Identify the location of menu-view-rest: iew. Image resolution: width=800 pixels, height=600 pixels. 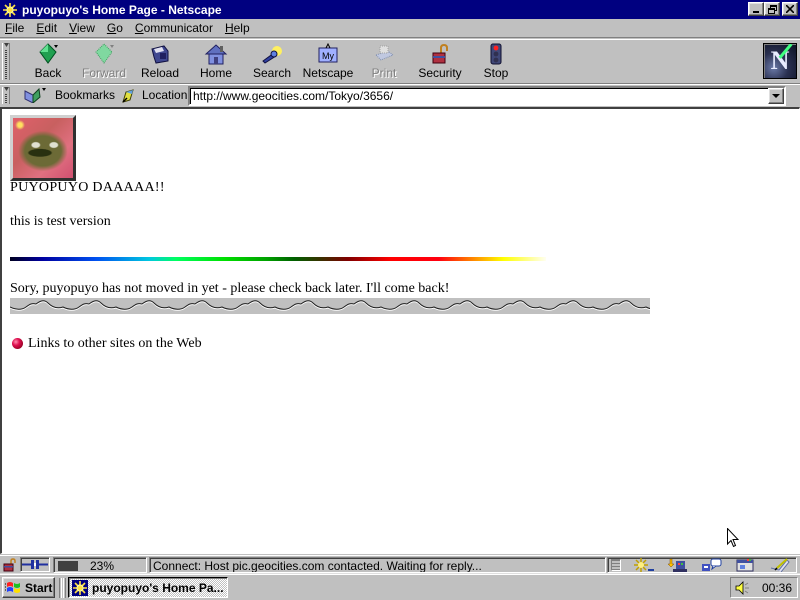
(85, 28).